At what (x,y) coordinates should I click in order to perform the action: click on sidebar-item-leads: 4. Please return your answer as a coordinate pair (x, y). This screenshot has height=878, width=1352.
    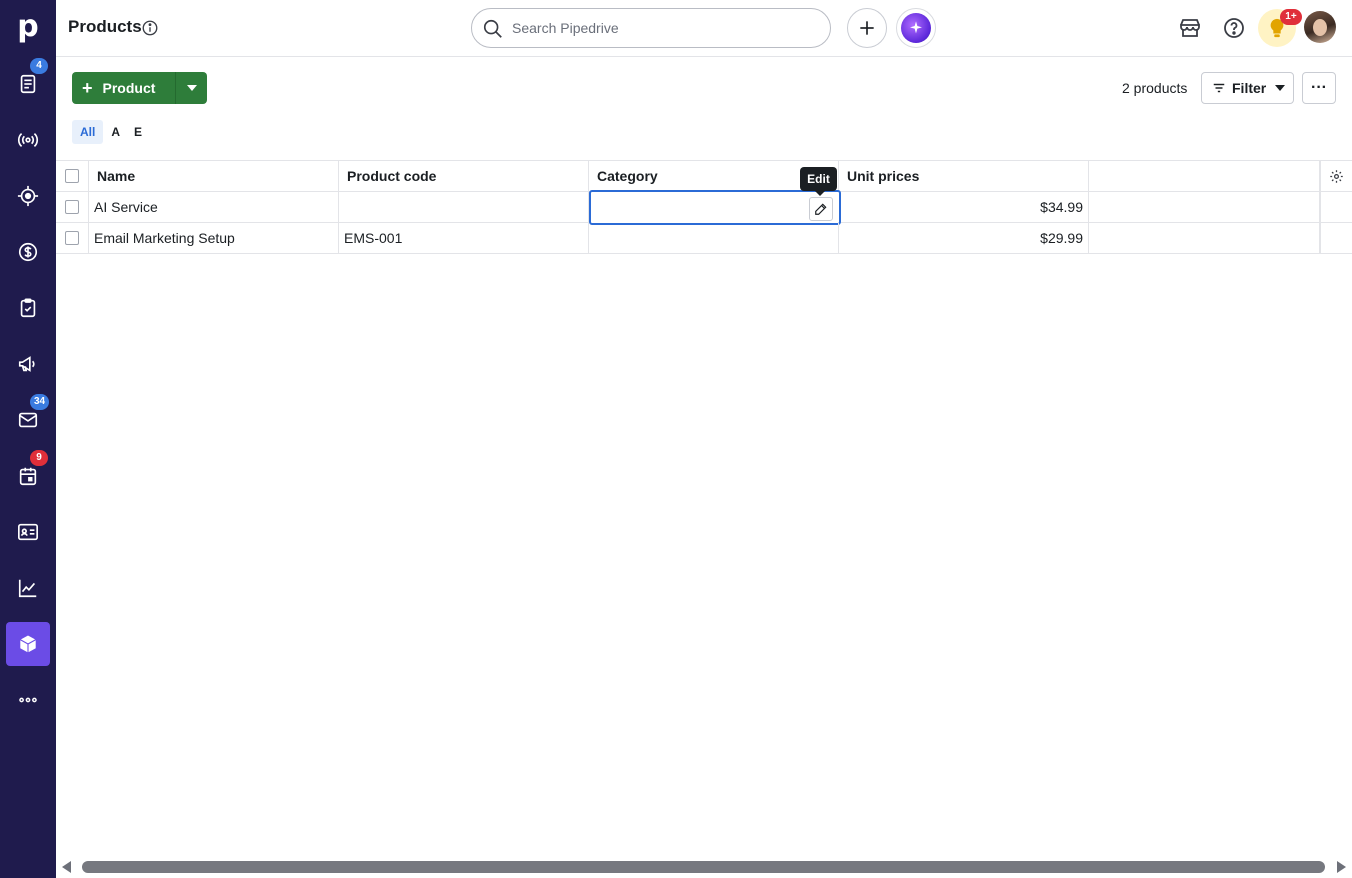
    Looking at the image, I should click on (28, 82).